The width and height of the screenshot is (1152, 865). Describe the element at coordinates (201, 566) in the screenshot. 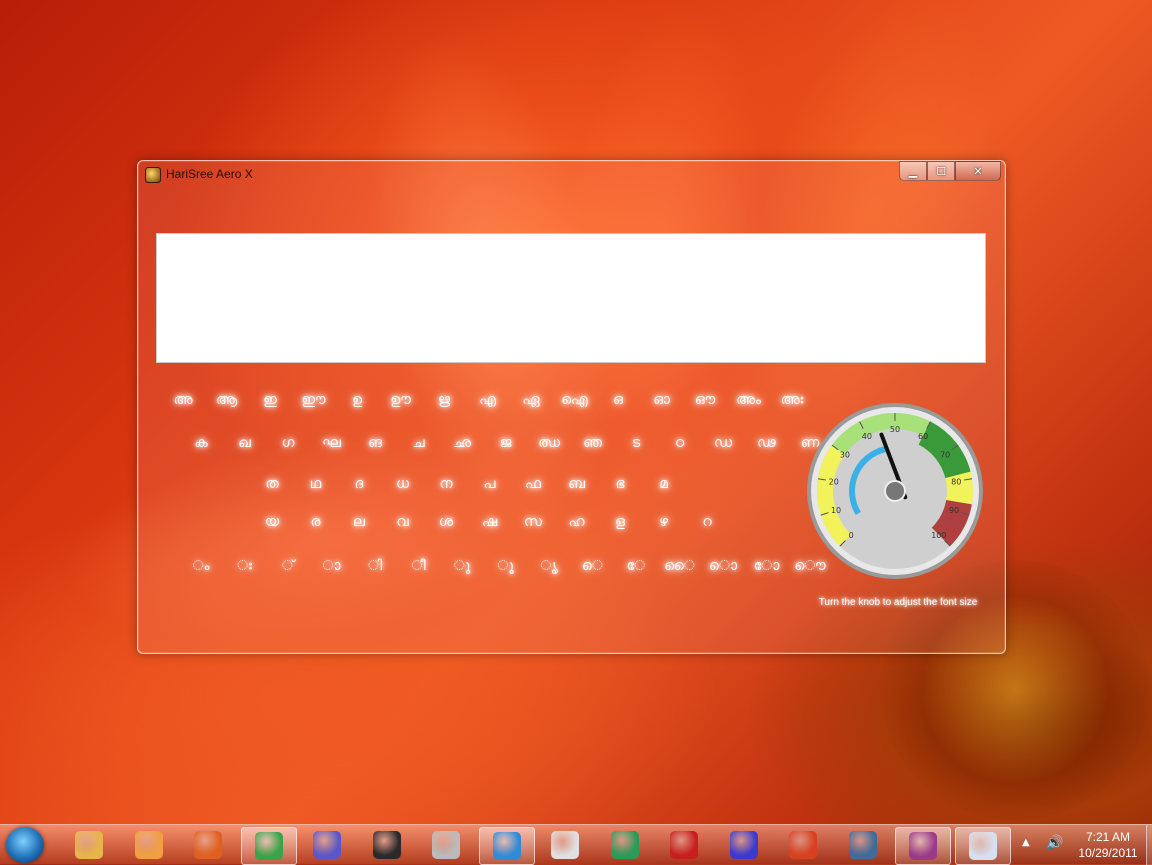

I see `key: ം` at that location.